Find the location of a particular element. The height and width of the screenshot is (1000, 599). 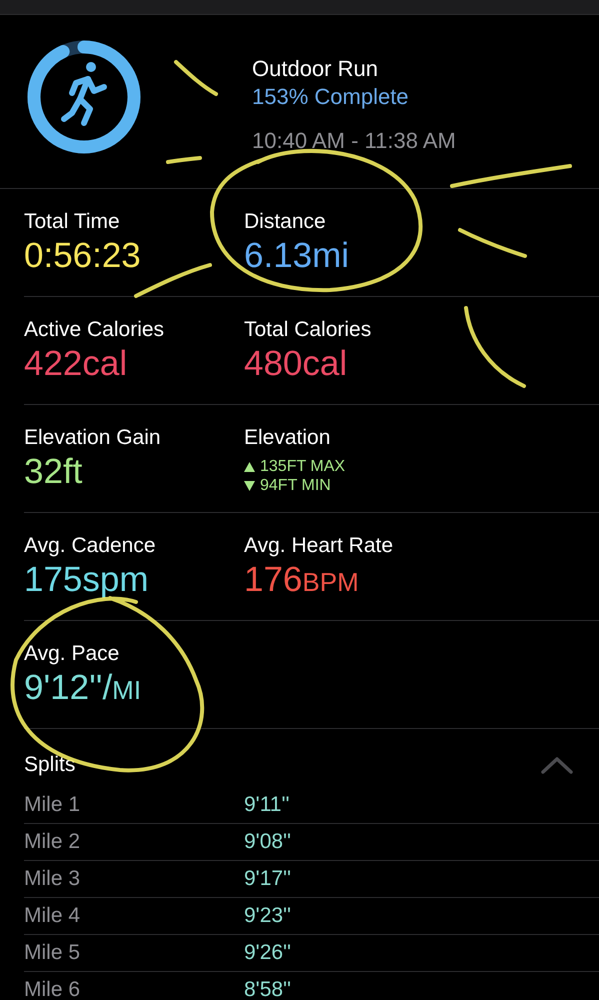

metric-label: Elevation is located at coordinates (288, 438).